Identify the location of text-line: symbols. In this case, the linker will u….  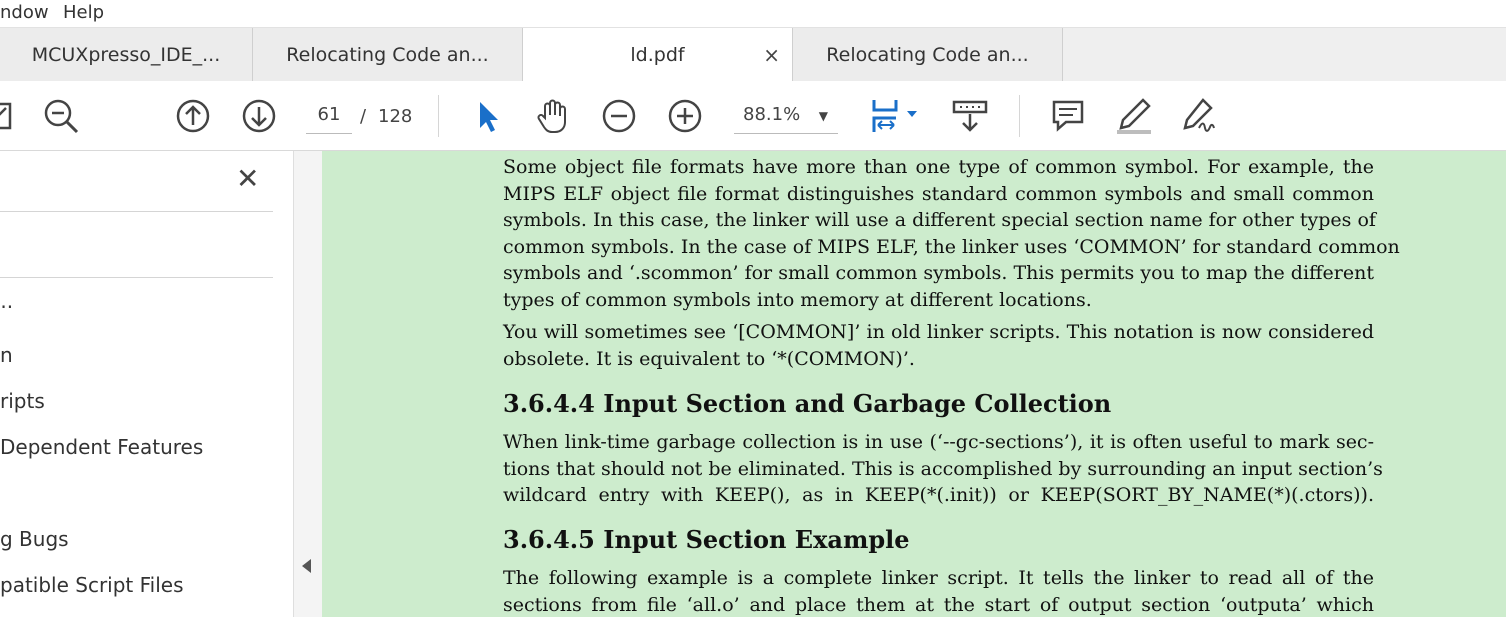
(939, 220).